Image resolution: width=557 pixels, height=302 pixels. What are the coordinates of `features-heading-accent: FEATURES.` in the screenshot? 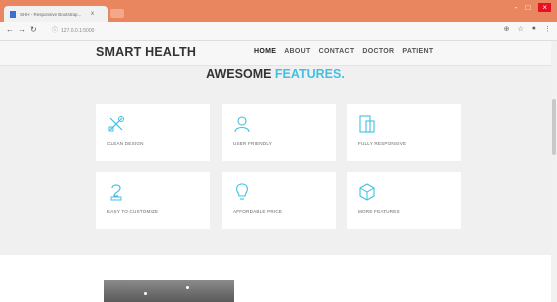 It's located at (309, 74).